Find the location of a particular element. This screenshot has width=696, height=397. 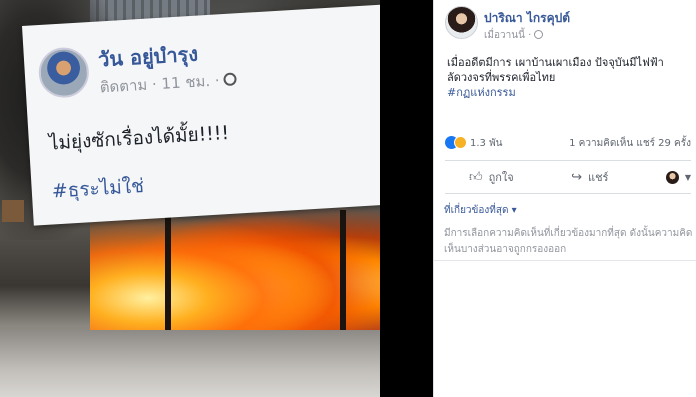

street-sign is located at coordinates (13, 211).